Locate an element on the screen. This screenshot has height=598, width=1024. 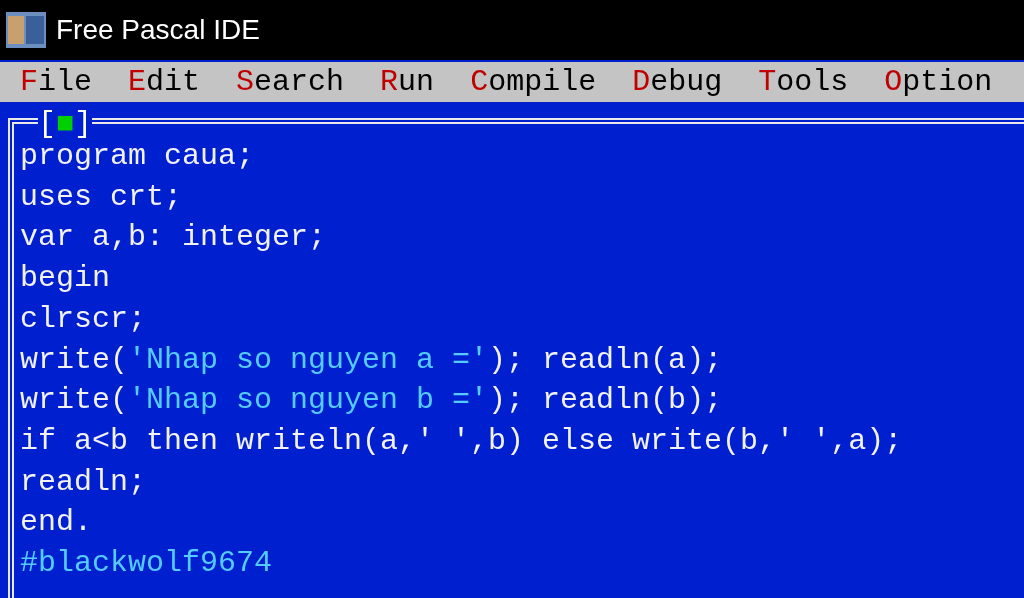
code-line: #blackwolf9674 is located at coordinates (147, 564).